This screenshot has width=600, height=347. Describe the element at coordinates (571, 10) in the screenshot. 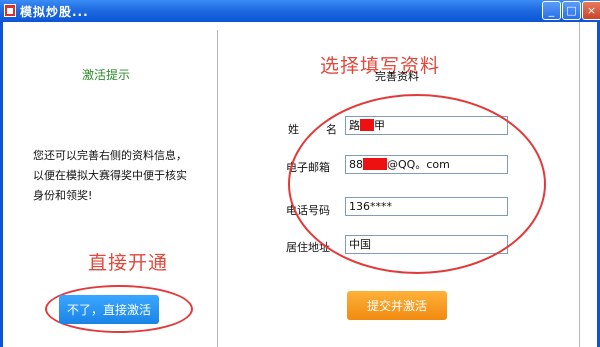

I see `maximize-button: □` at that location.